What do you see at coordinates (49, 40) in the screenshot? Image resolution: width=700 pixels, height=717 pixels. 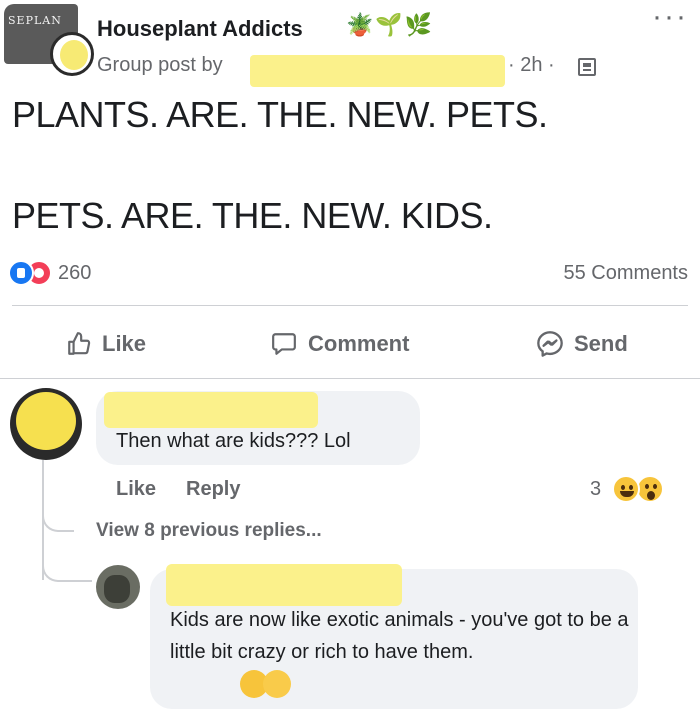 I see `group-avatar: SEPLAN` at bounding box center [49, 40].